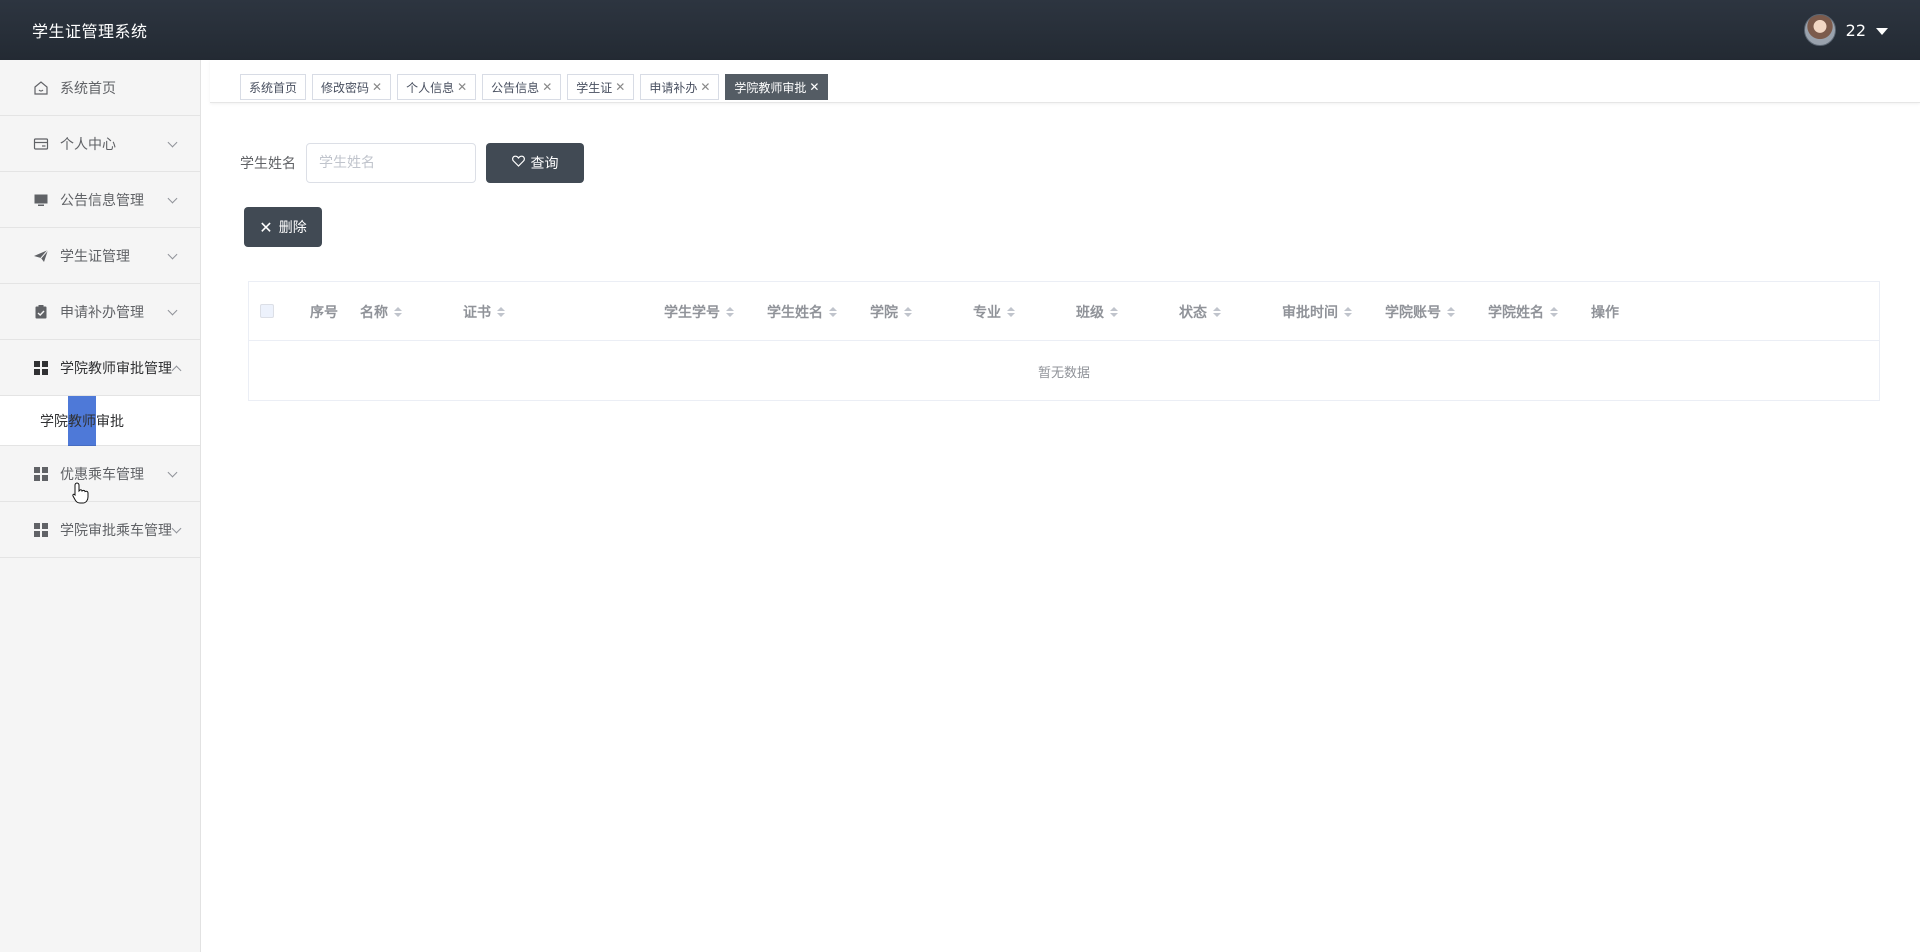 Image resolution: width=1920 pixels, height=952 pixels. What do you see at coordinates (1317, 312) in the screenshot?
I see `column-header-approval-time: 审批时间` at bounding box center [1317, 312].